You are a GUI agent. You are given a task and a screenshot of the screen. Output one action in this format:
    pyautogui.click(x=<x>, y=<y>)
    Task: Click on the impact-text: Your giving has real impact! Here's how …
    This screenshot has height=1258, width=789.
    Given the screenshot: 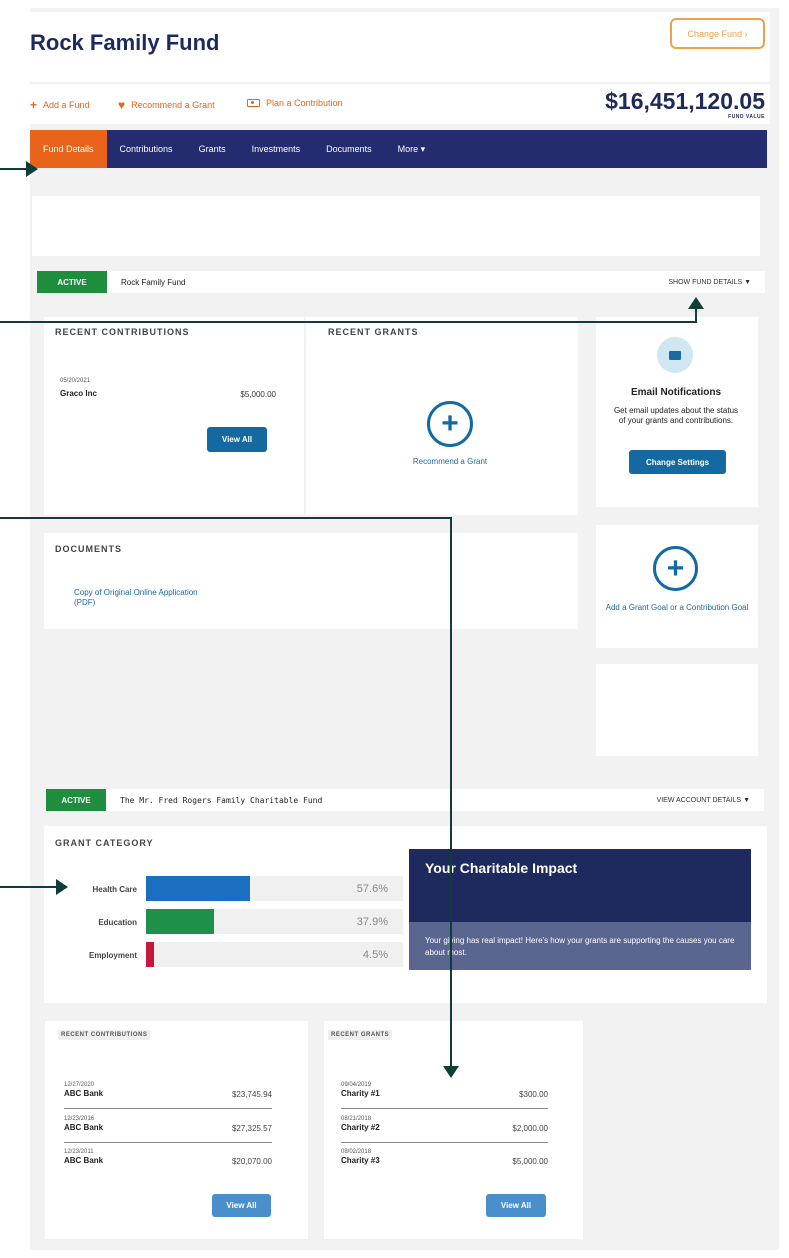 What is the action you would take?
    pyautogui.click(x=580, y=946)
    